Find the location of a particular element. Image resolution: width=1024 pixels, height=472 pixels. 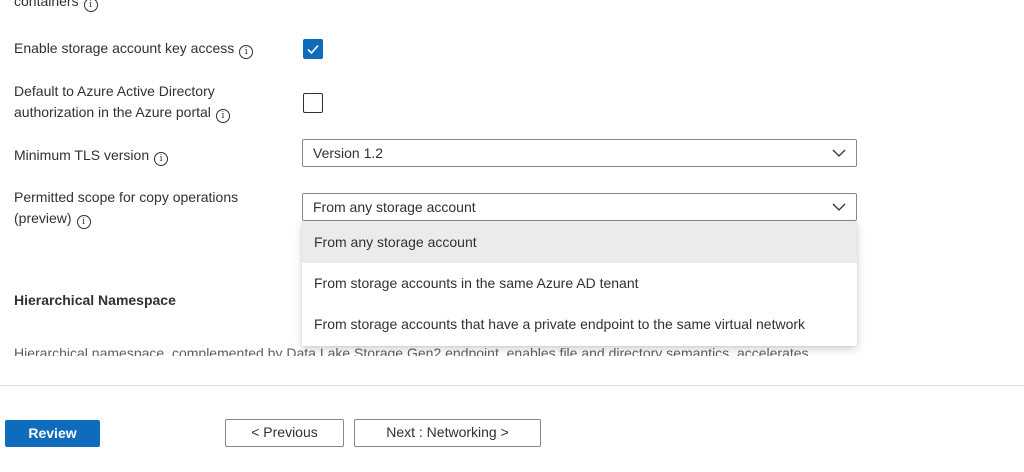

tls-label-text: Minimum TLS version is located at coordinates (82, 155).